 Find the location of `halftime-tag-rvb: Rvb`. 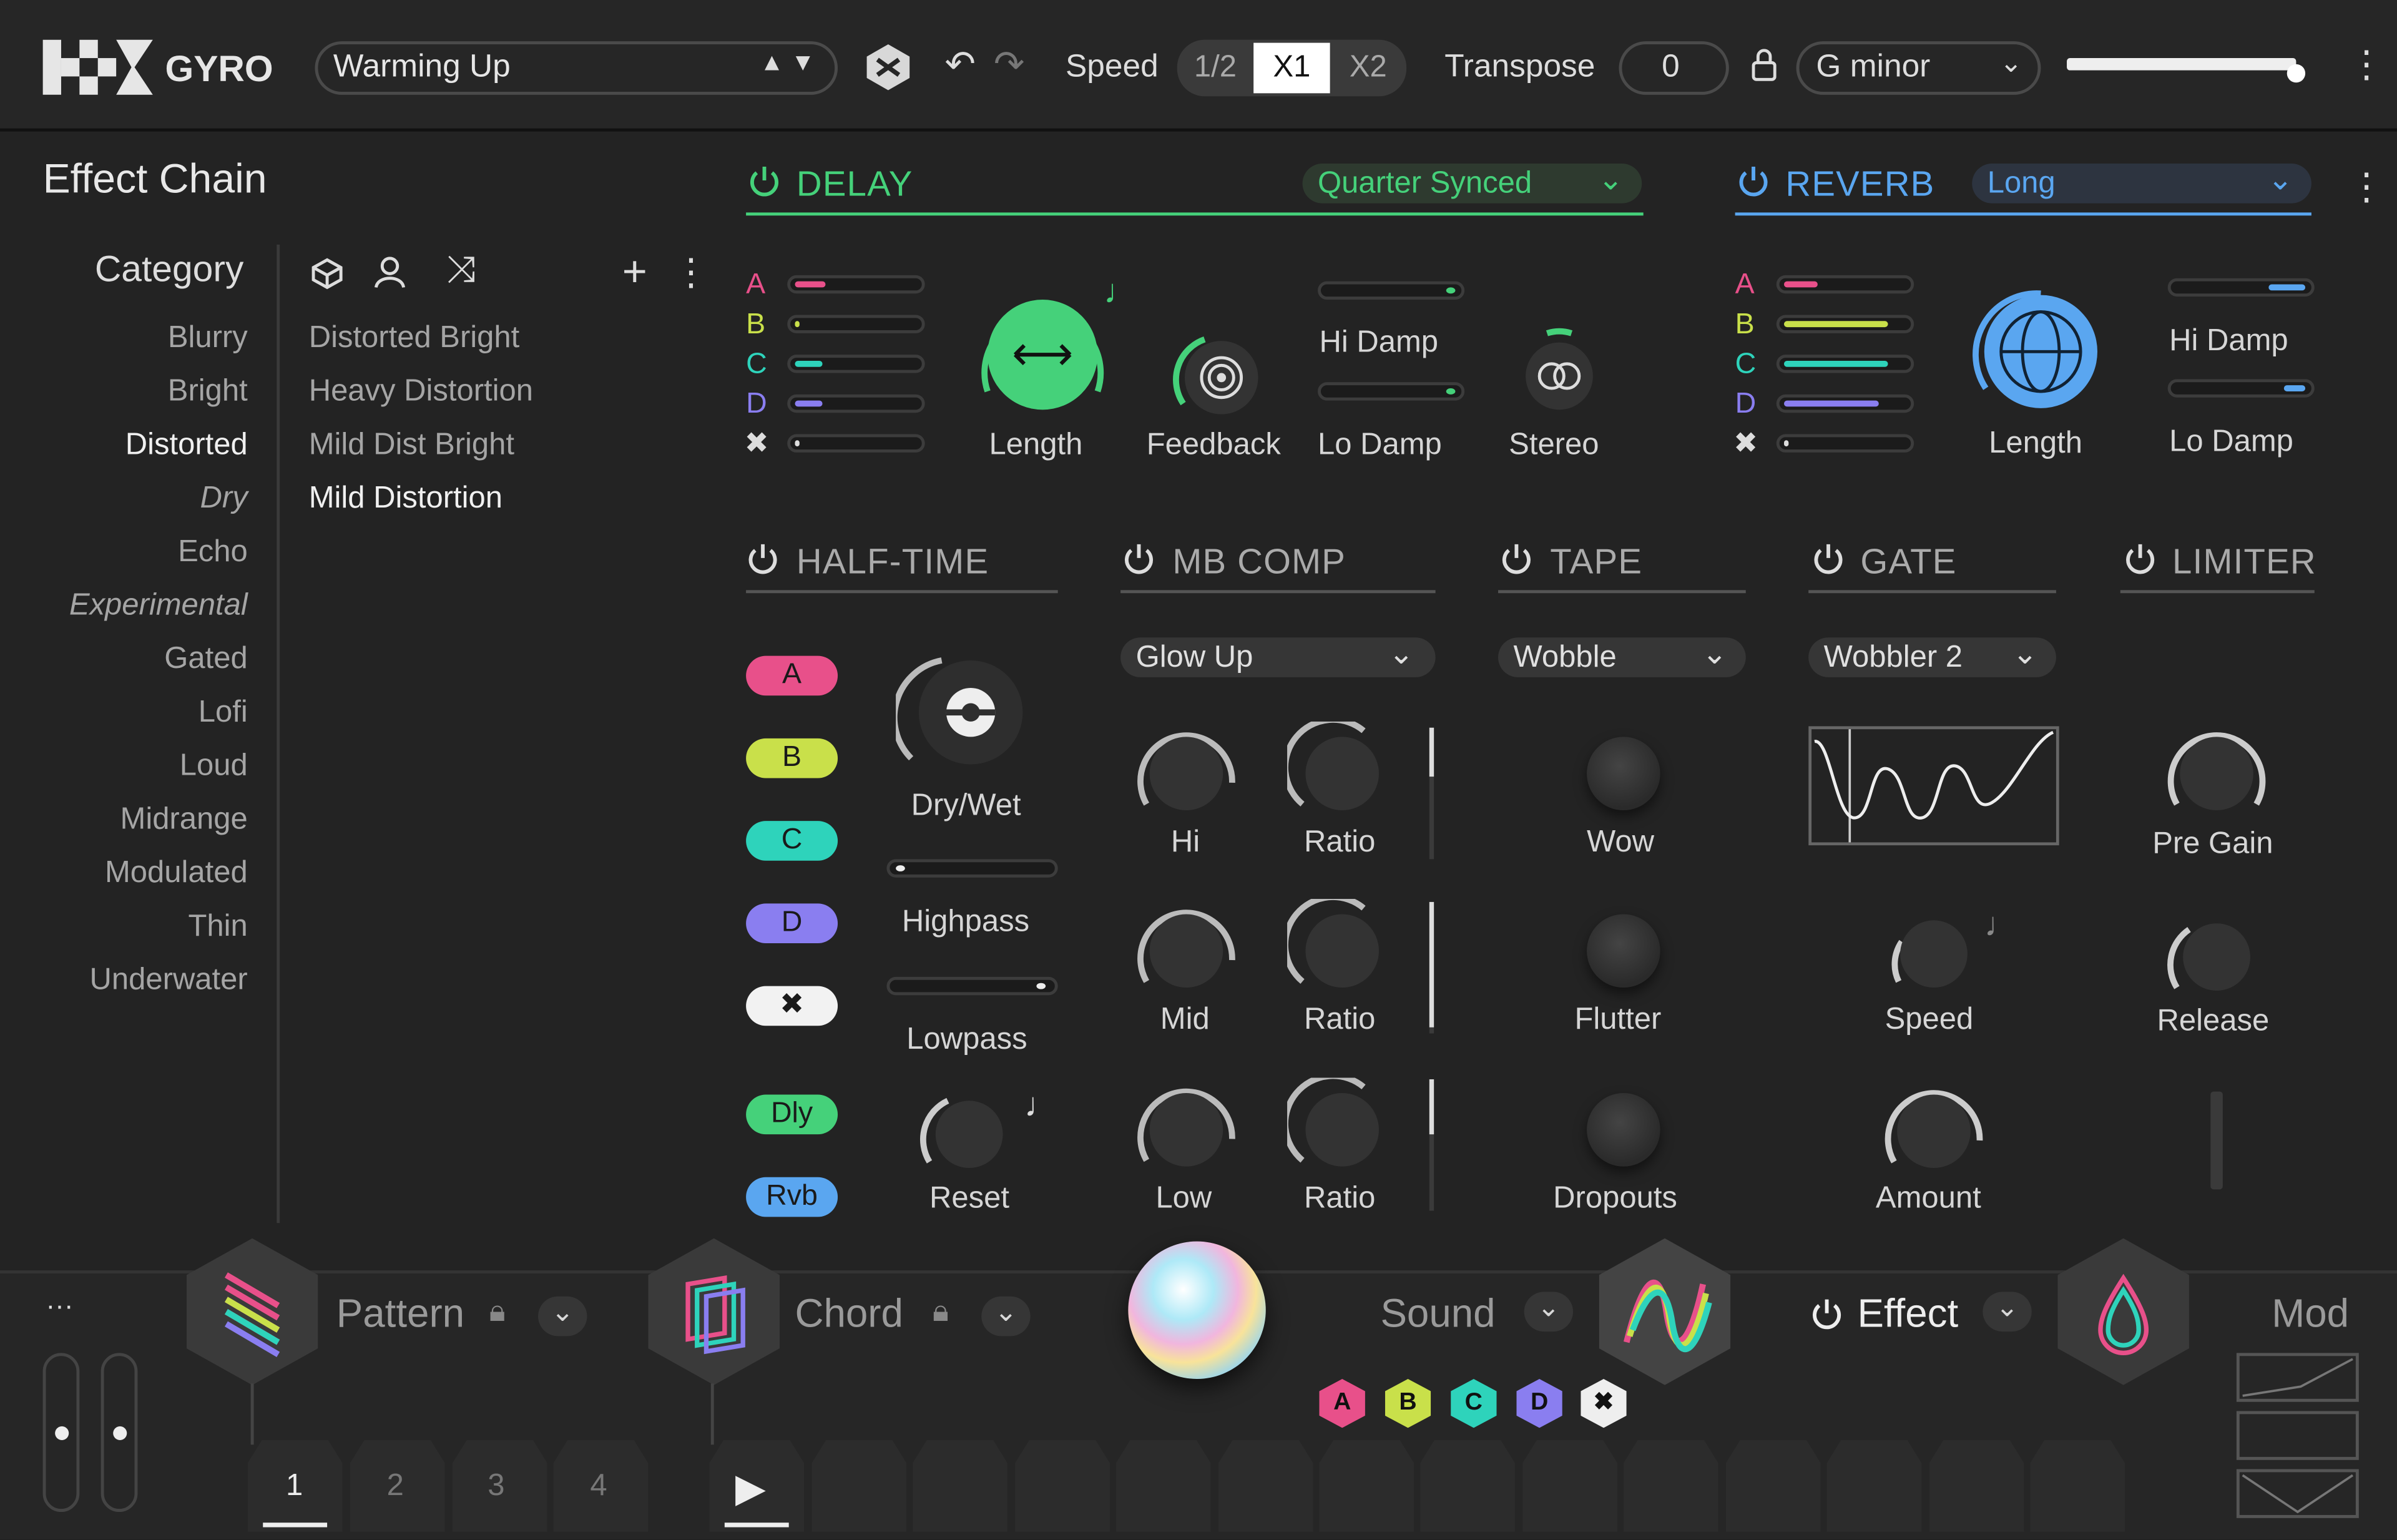

halftime-tag-rvb: Rvb is located at coordinates (792, 1197).